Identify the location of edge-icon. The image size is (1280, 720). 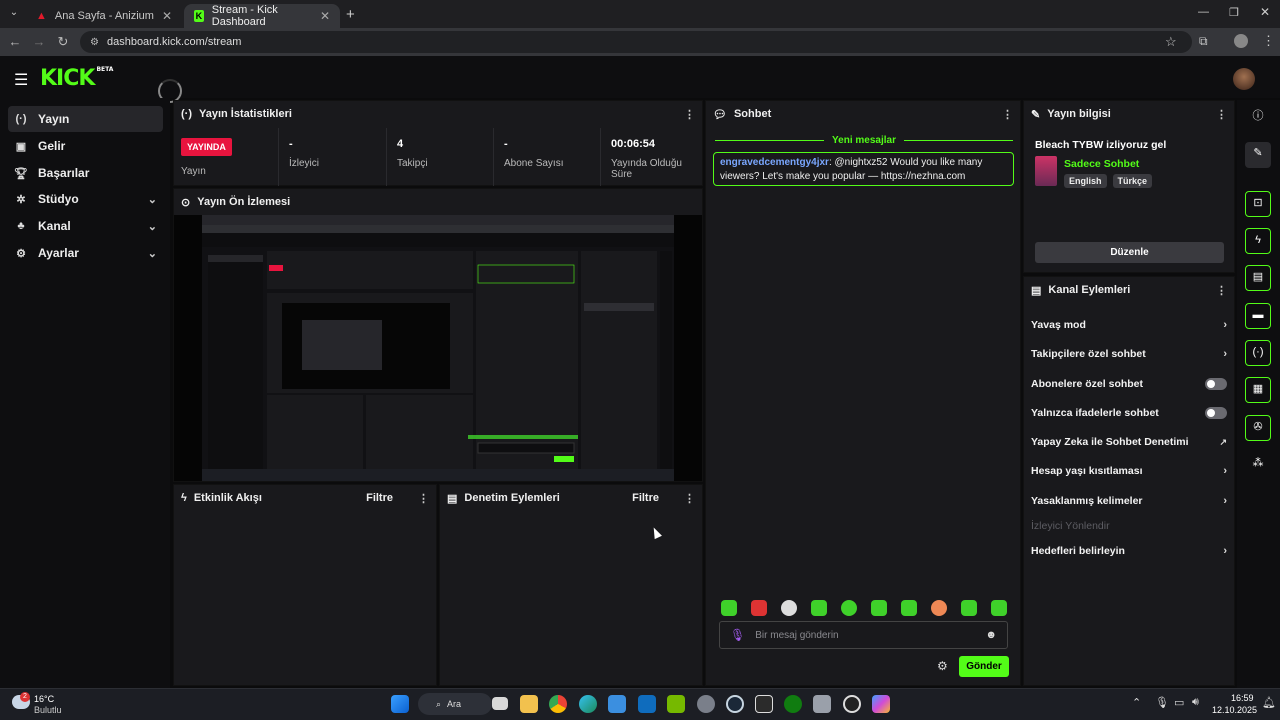
(588, 704).